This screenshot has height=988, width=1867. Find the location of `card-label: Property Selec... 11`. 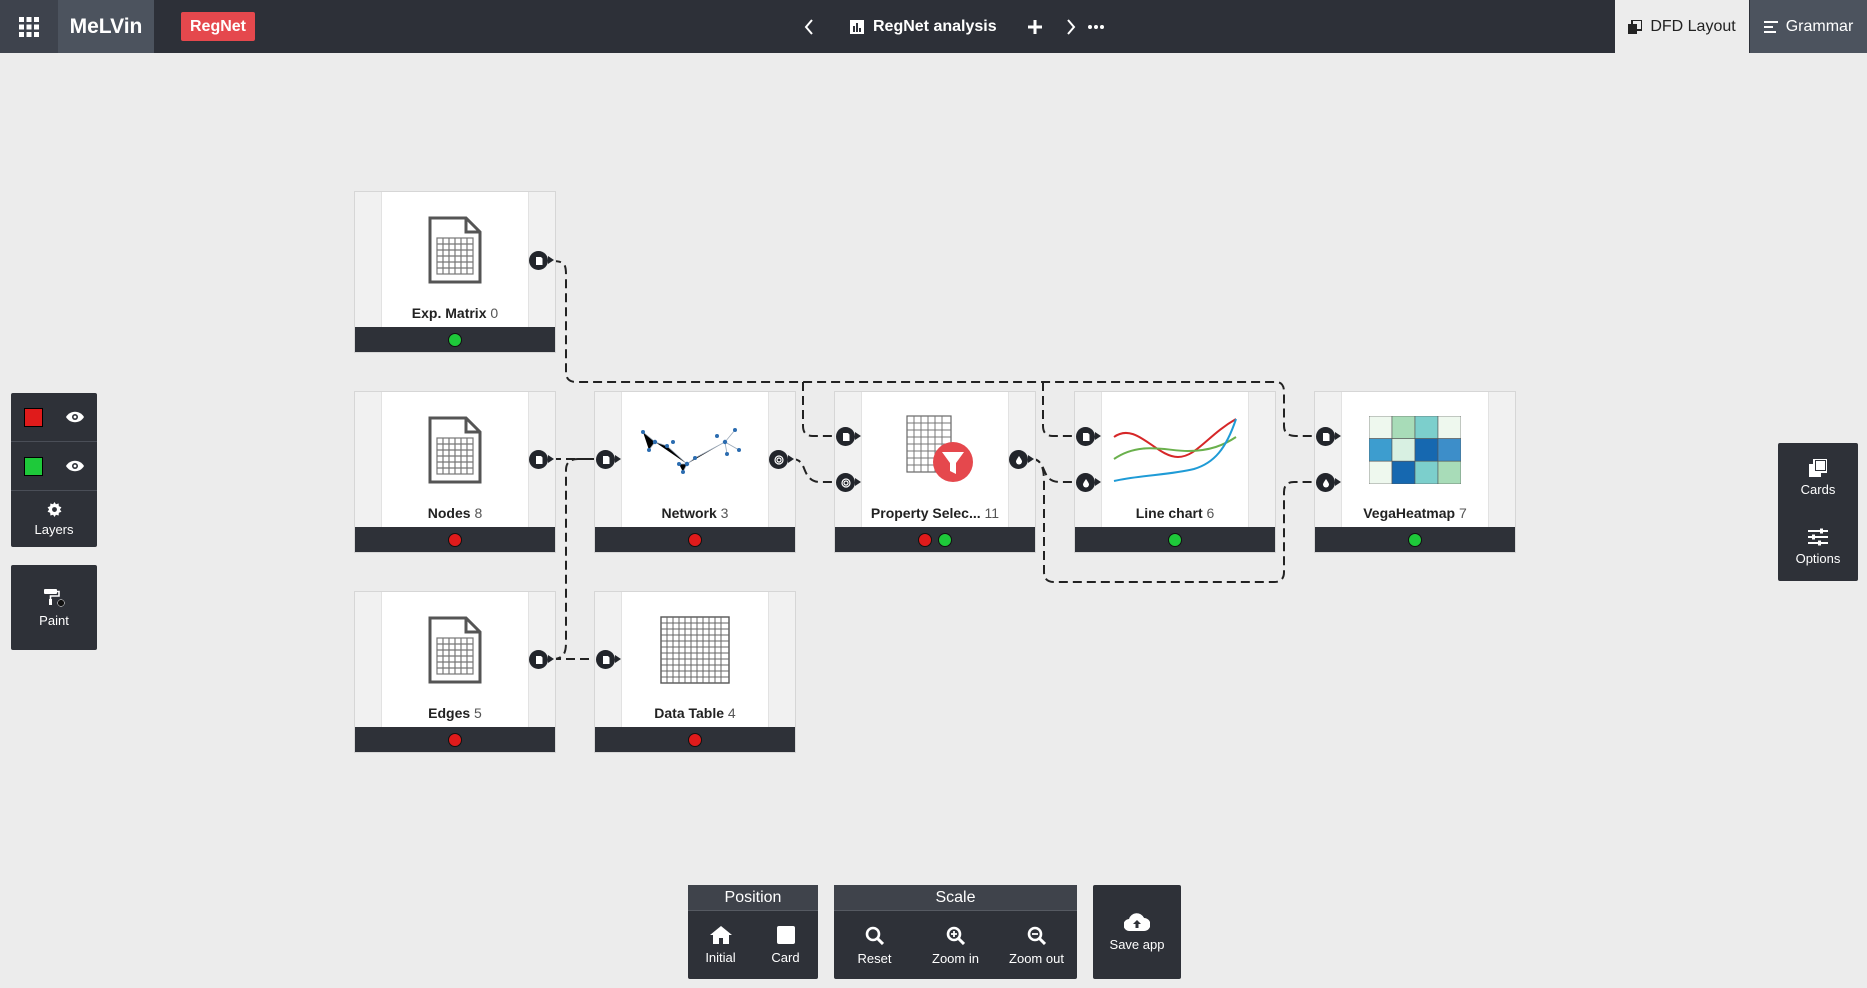

card-label: Property Selec... 11 is located at coordinates (935, 513).